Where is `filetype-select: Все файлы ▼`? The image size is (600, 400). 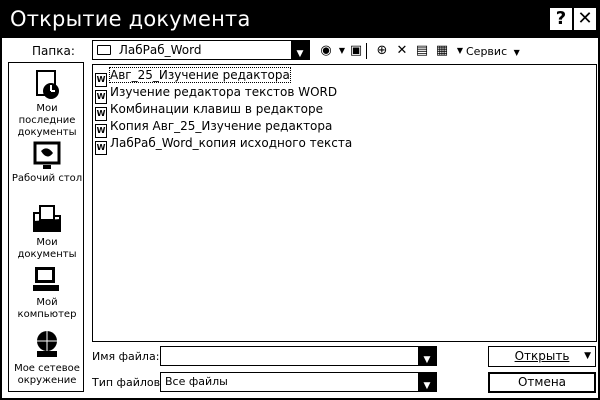
filetype-select: Все файлы ▼ is located at coordinates (298, 382).